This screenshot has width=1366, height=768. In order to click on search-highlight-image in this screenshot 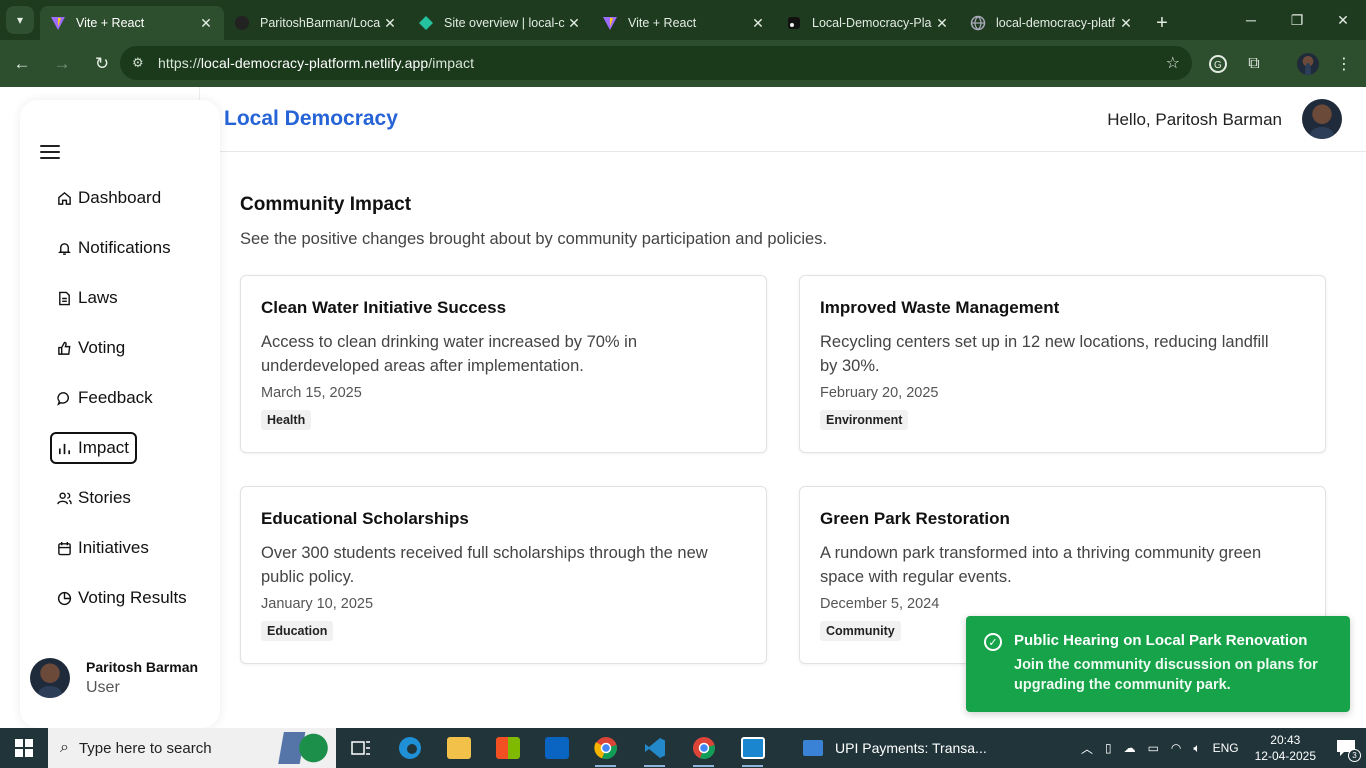, I will do `click(295, 748)`.